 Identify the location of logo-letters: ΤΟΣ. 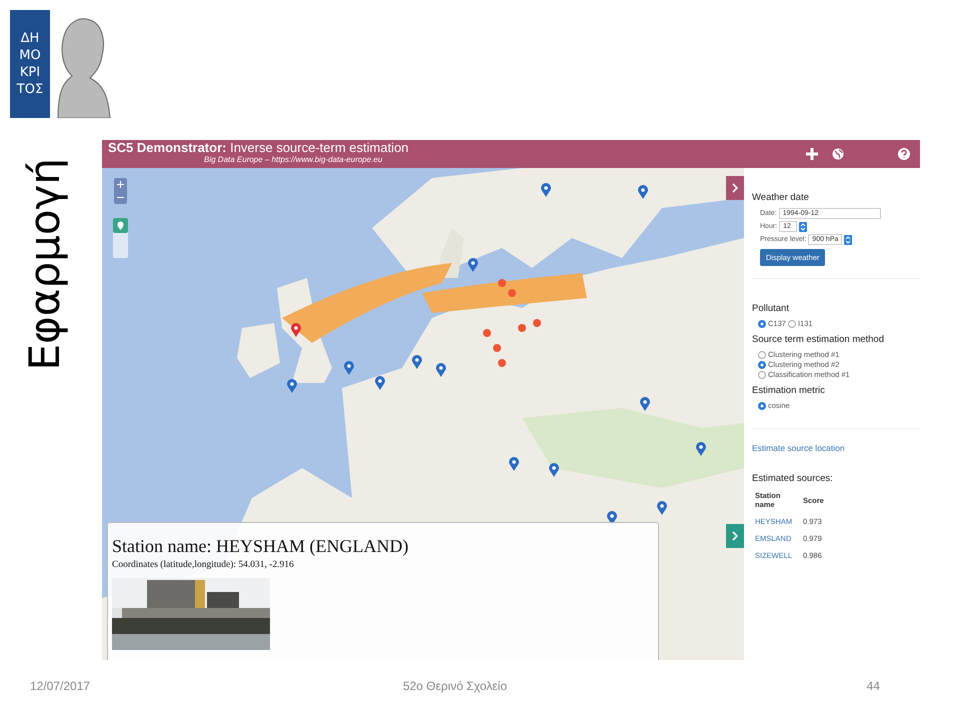
(30, 89).